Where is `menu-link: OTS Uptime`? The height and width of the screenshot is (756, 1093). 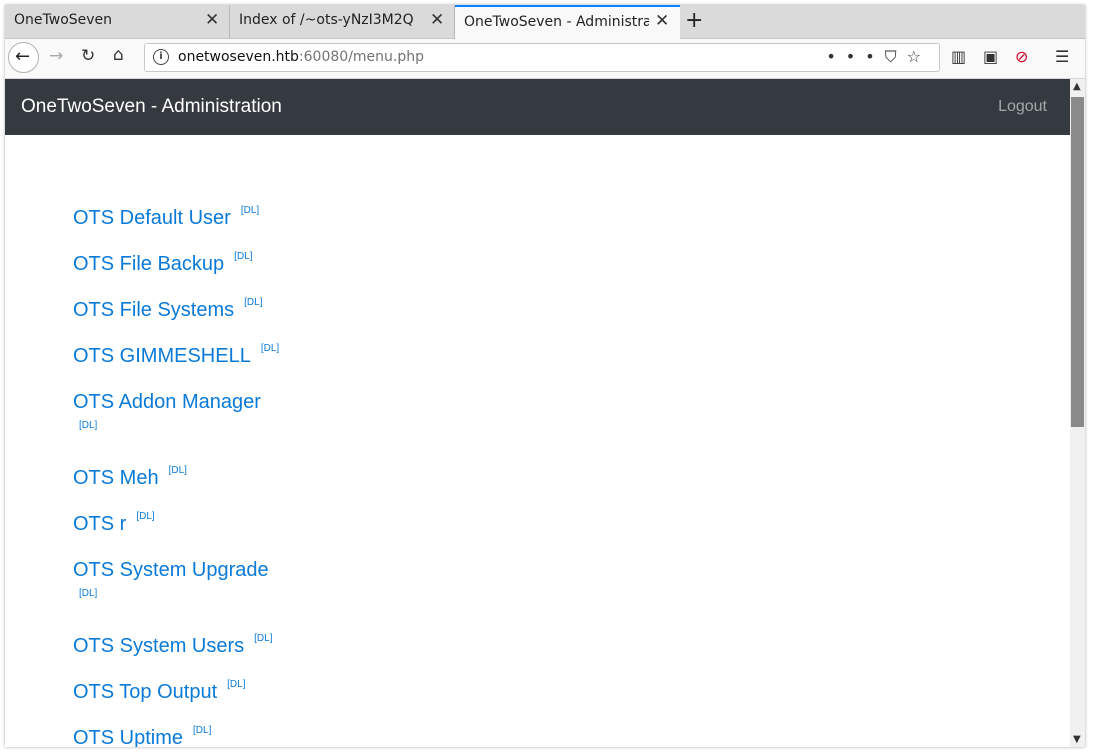
menu-link: OTS Uptime is located at coordinates (128, 737).